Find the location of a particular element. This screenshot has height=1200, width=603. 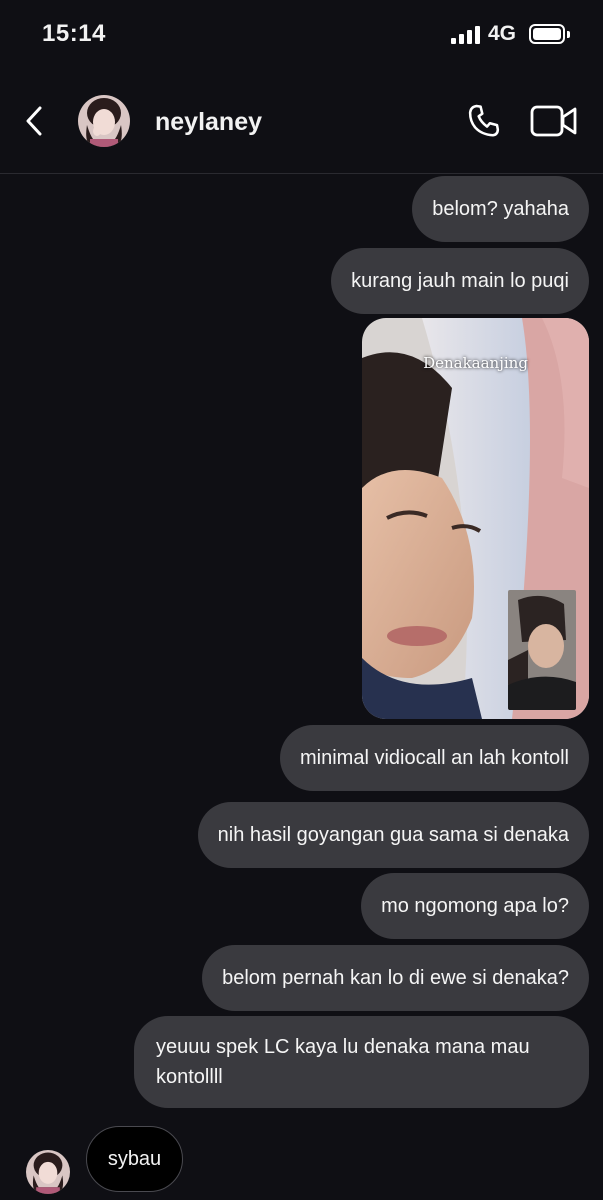

message-bubble-outgoing: minimal vidiocall an lah kontoll is located at coordinates (434, 758).